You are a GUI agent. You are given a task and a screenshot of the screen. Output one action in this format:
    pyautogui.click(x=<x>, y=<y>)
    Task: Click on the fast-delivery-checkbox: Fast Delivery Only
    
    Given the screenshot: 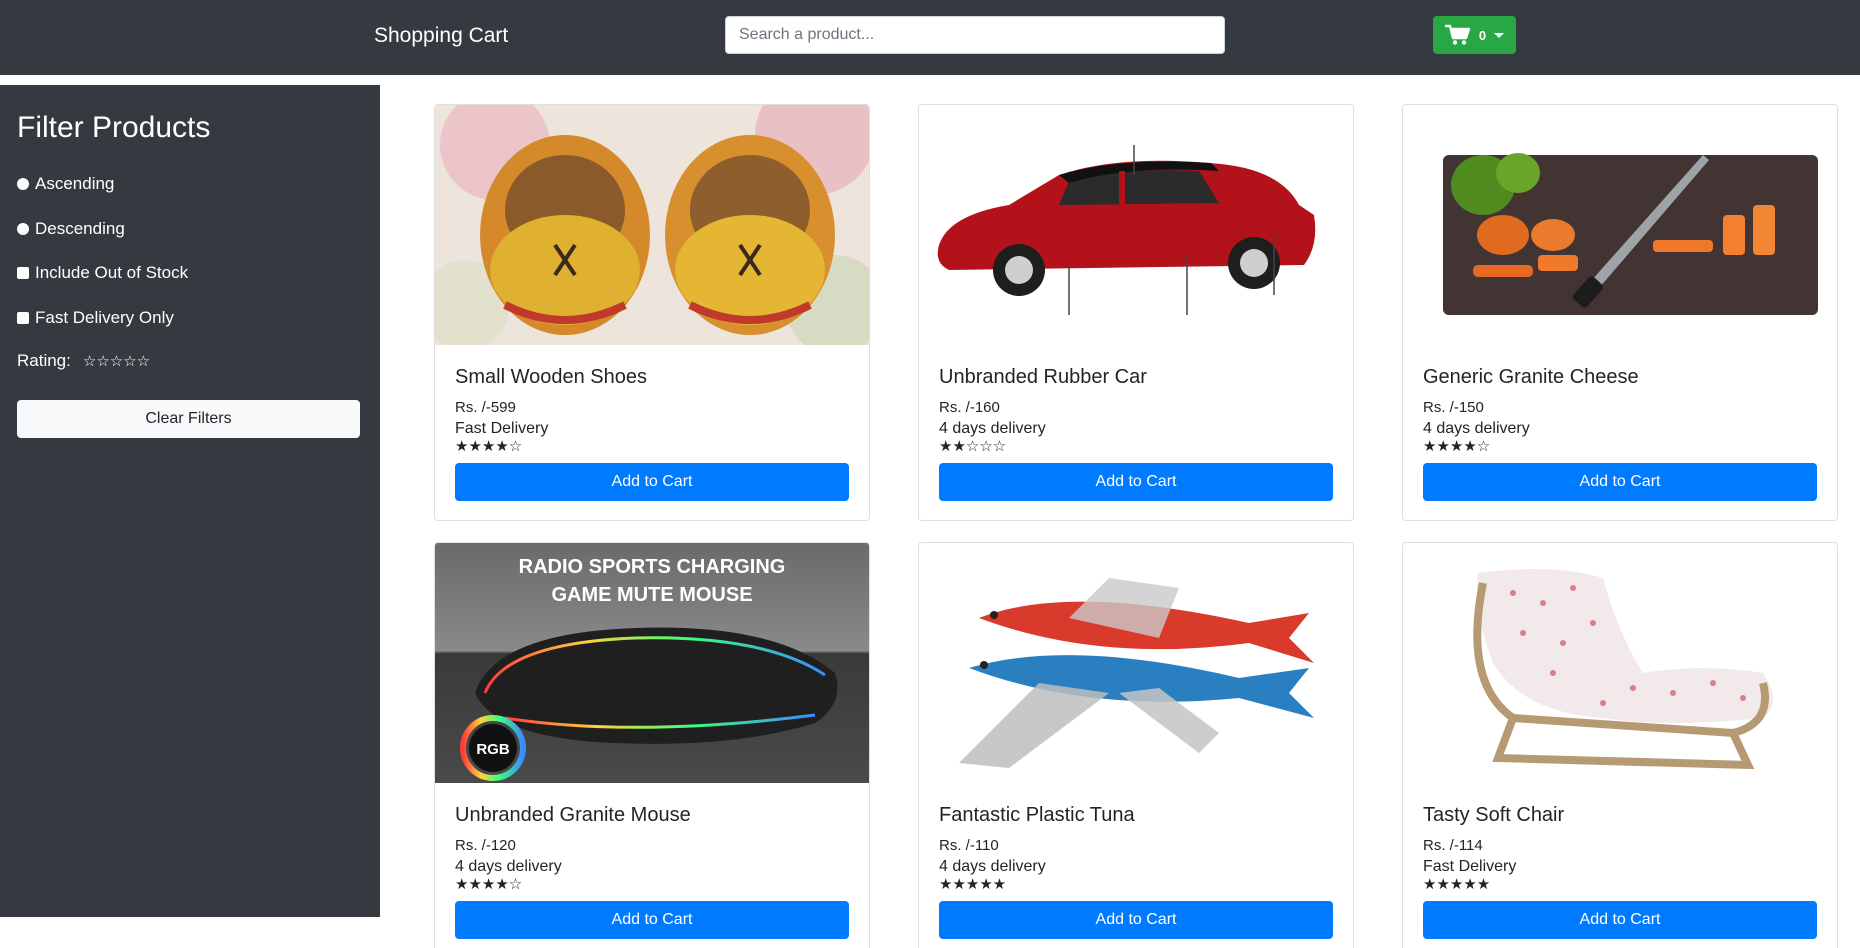 What is the action you would take?
    pyautogui.click(x=95, y=318)
    